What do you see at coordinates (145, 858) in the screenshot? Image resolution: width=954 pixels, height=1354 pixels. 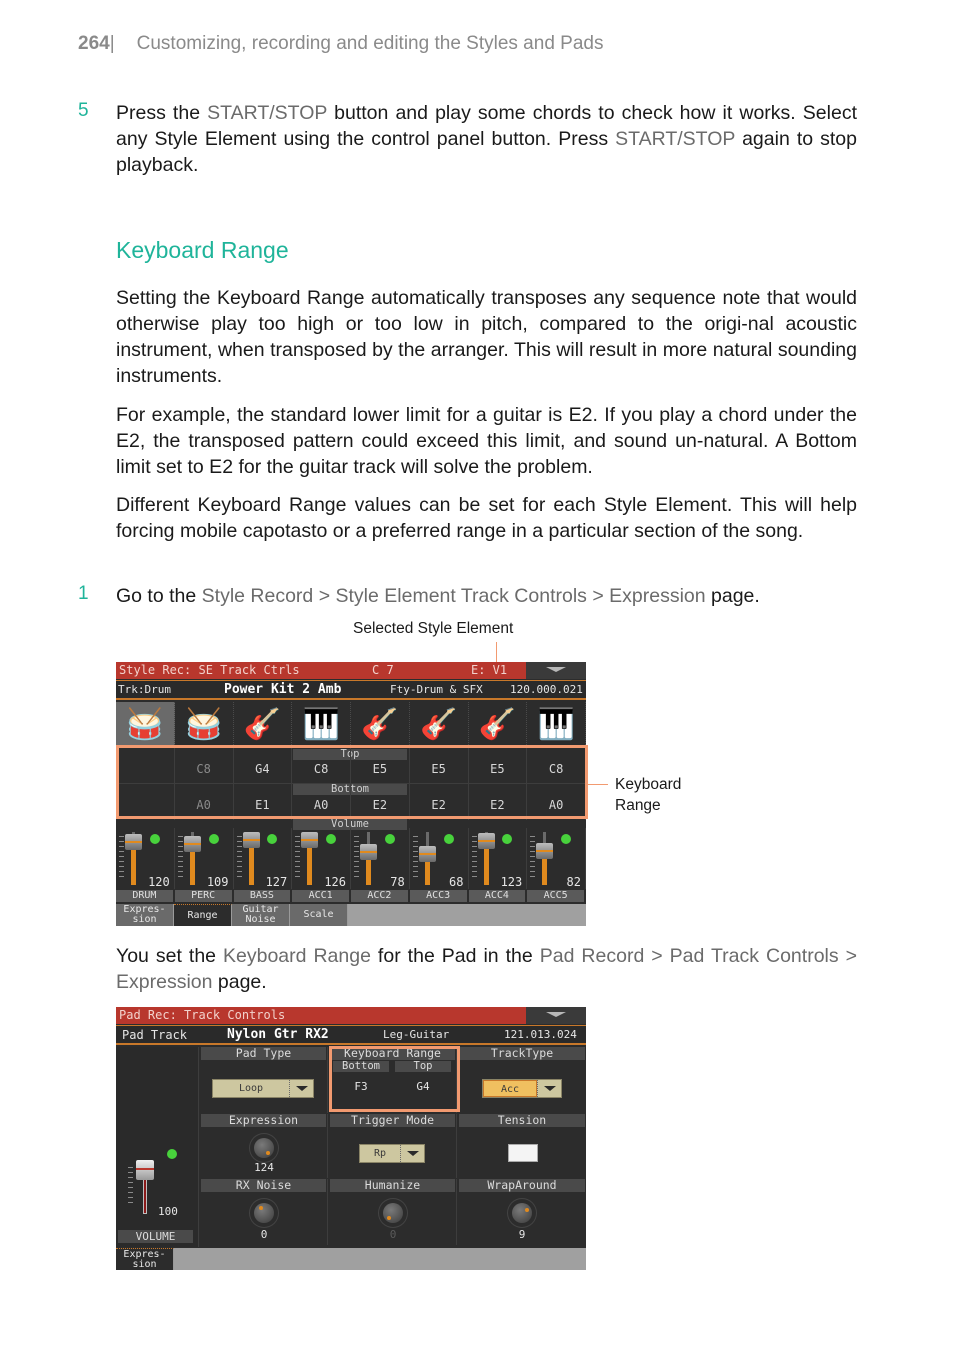 I see `channel-strip: 120` at bounding box center [145, 858].